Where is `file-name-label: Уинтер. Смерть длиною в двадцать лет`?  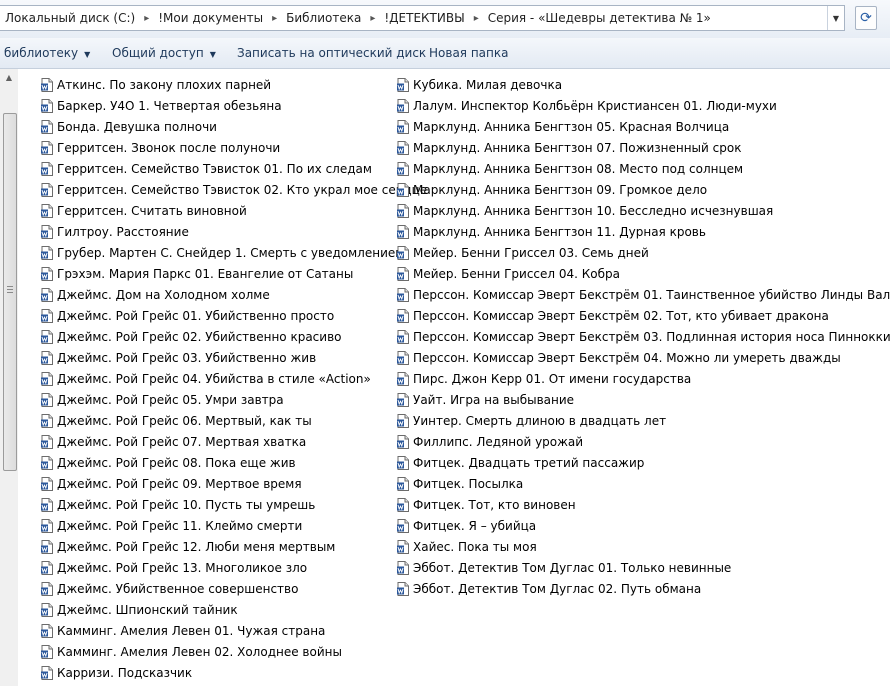 file-name-label: Уинтер. Смерть длиною в двадцать лет is located at coordinates (540, 420).